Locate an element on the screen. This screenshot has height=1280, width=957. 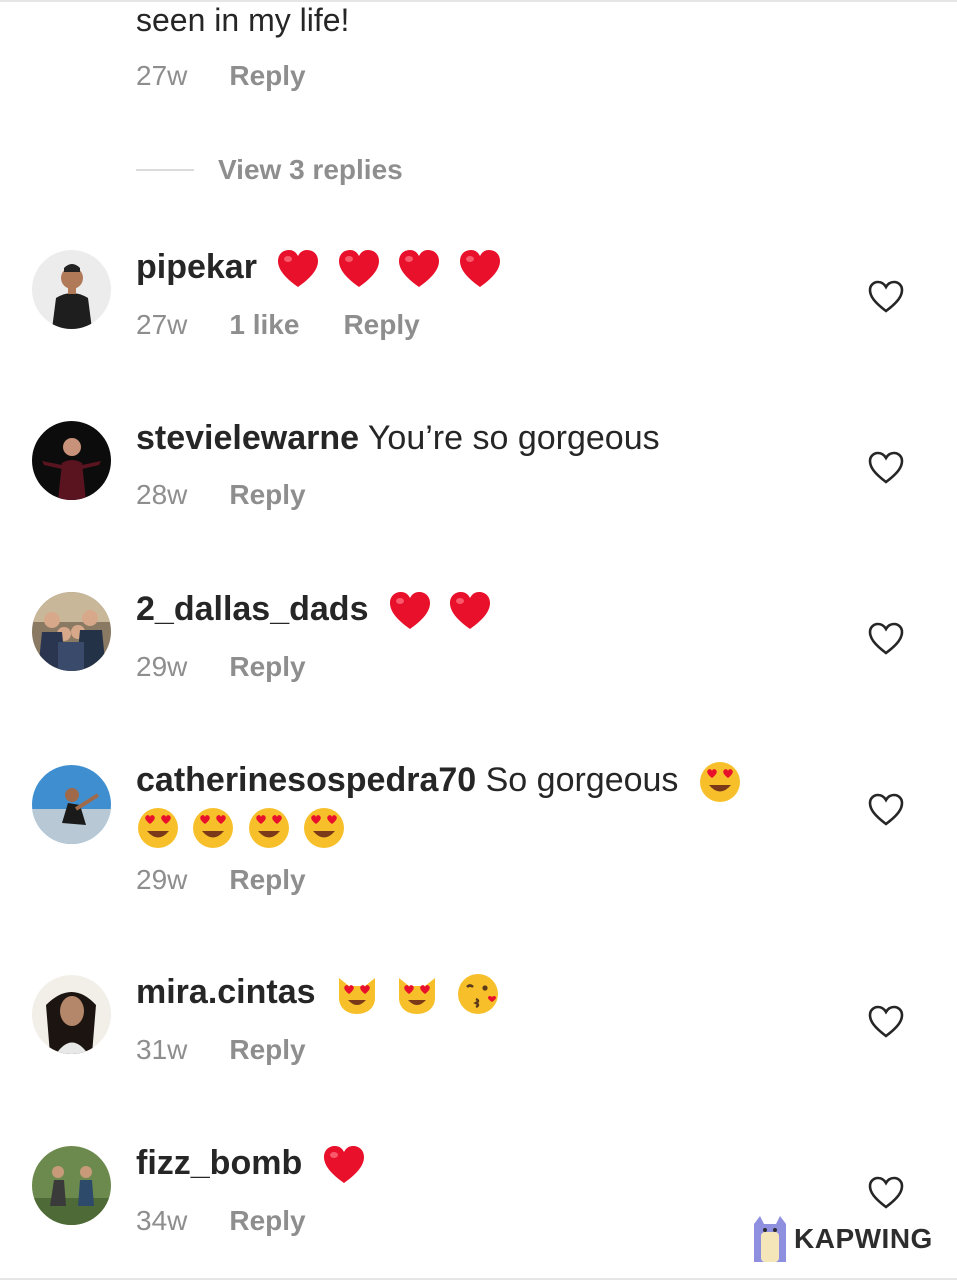
comment-meta: 27w 1 like Reply is located at coordinates (476, 325).